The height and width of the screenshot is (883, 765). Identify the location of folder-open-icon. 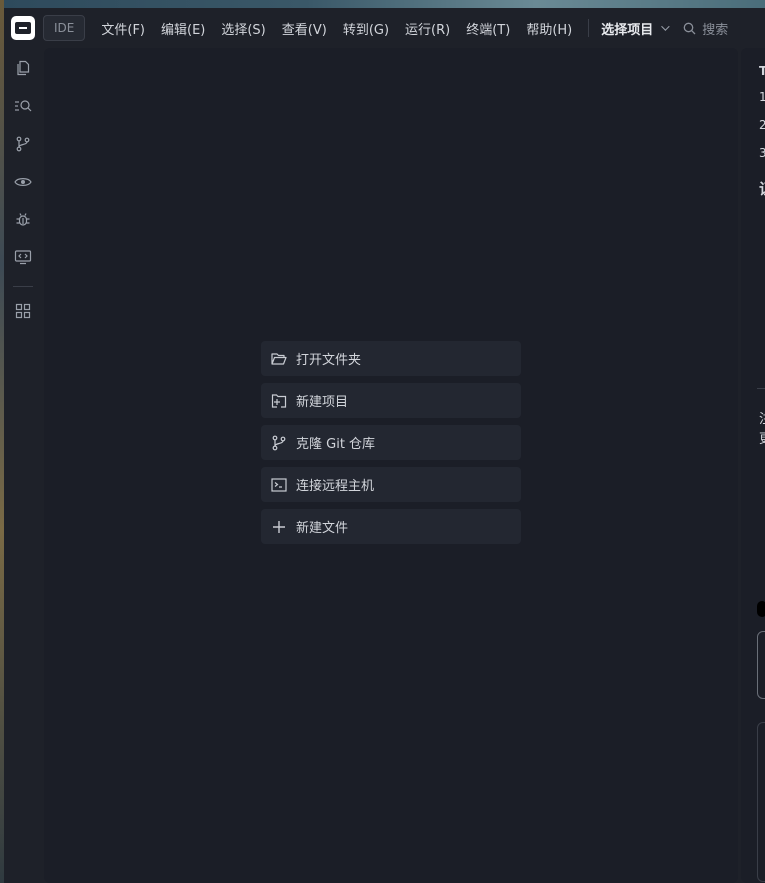
(279, 359).